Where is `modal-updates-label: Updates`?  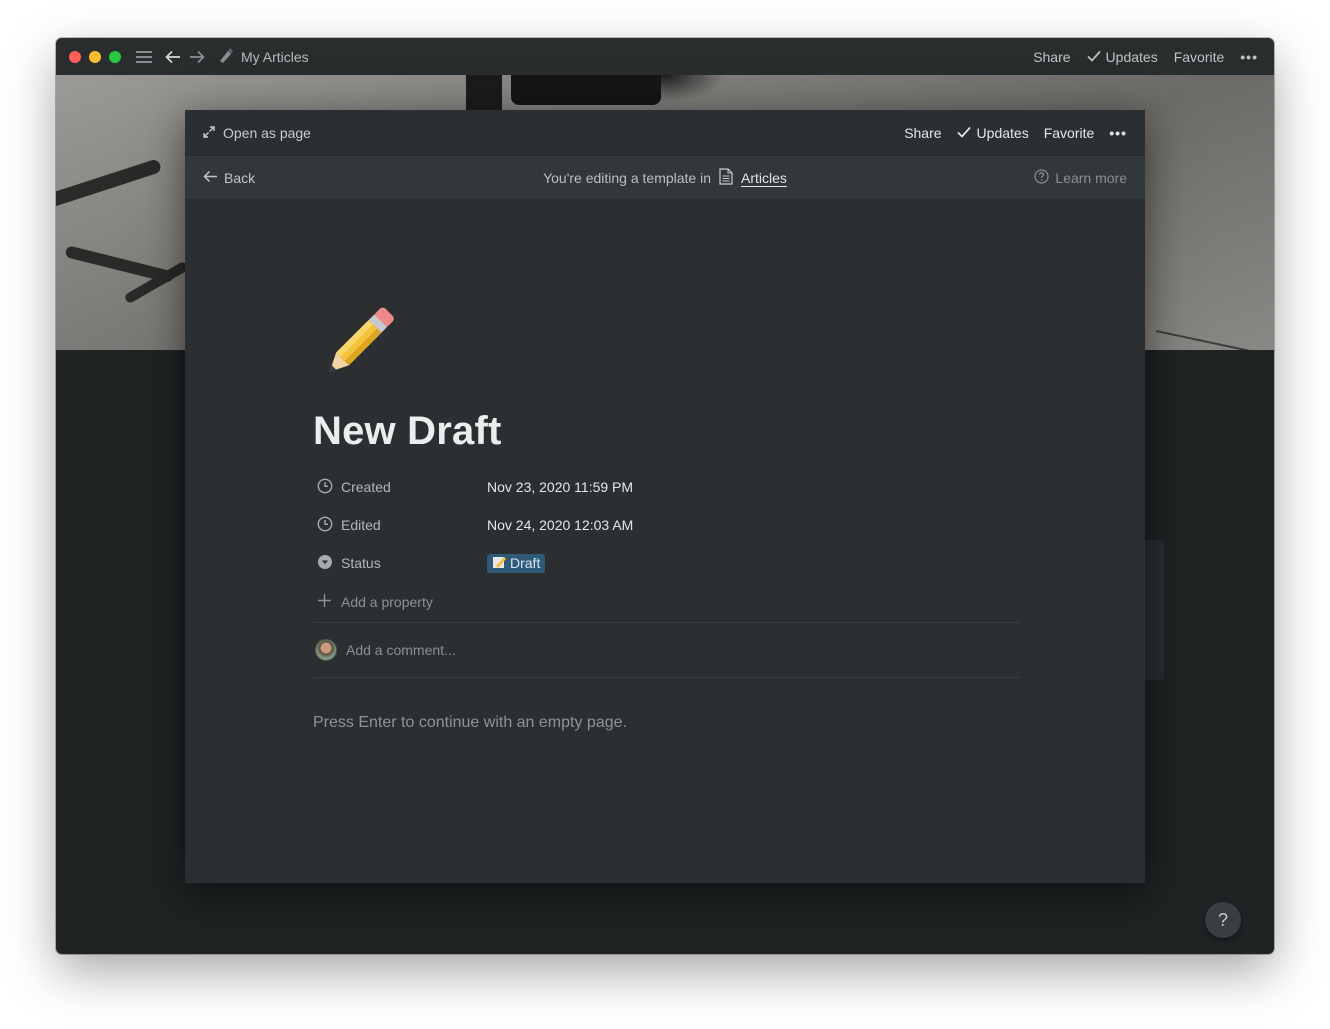
modal-updates-label: Updates is located at coordinates (1002, 132).